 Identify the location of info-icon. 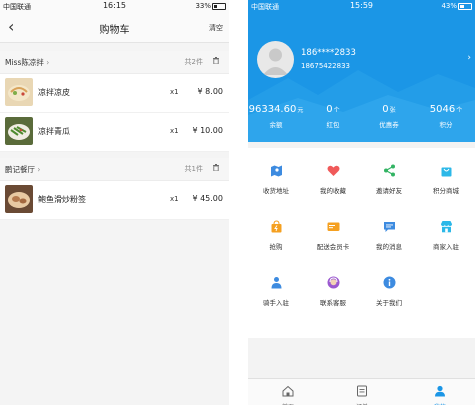
(389, 282).